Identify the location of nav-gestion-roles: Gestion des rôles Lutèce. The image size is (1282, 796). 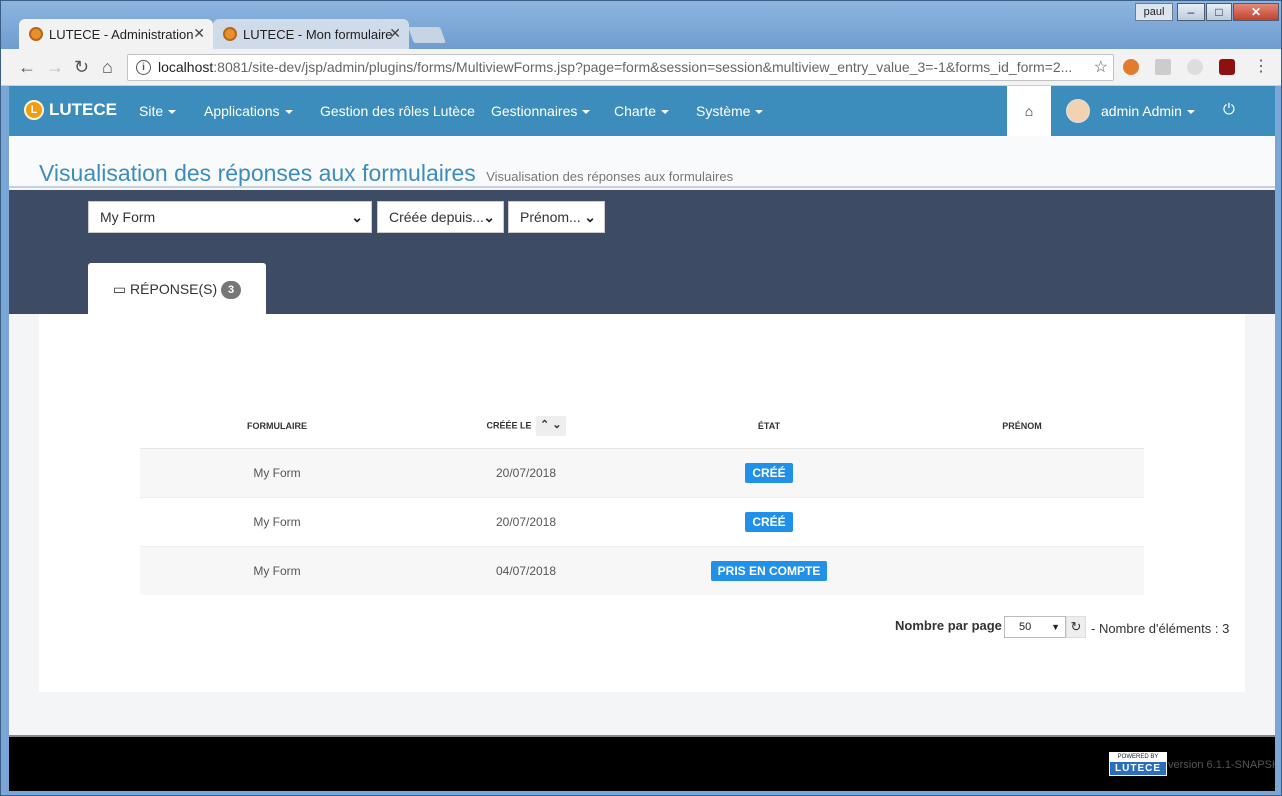
(397, 111).